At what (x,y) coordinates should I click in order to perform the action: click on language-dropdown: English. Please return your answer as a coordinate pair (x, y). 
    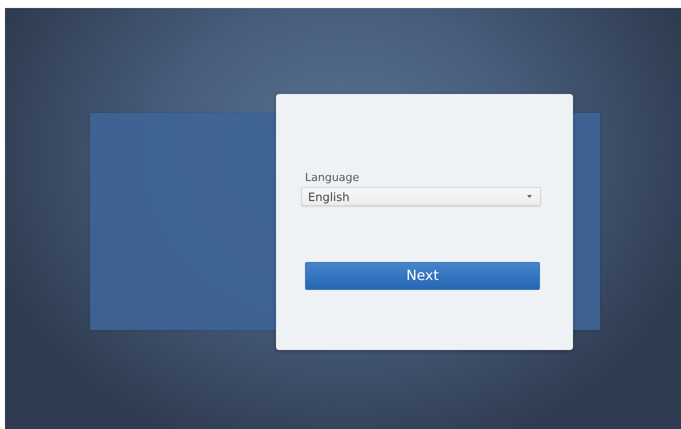
    Looking at the image, I should click on (421, 196).